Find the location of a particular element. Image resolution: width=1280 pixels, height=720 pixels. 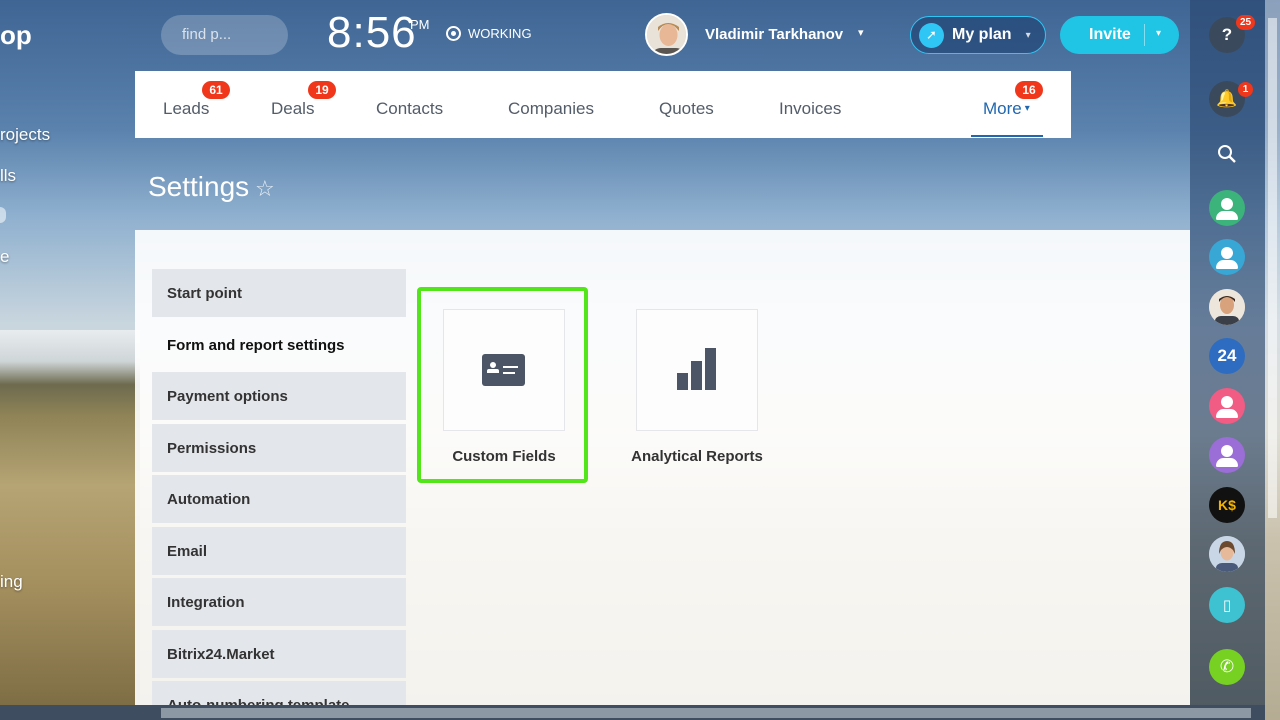

phone-chat-icon: ▯ is located at coordinates (1227, 605).